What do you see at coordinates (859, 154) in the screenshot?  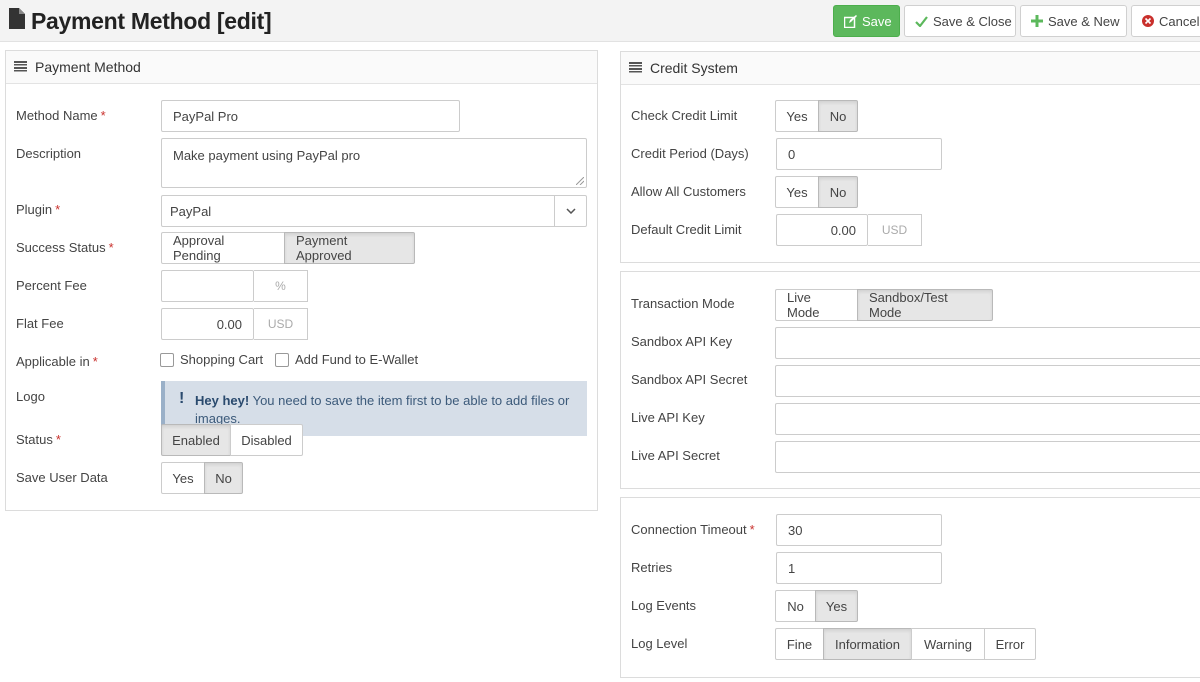 I see `credit-period-input: 0` at bounding box center [859, 154].